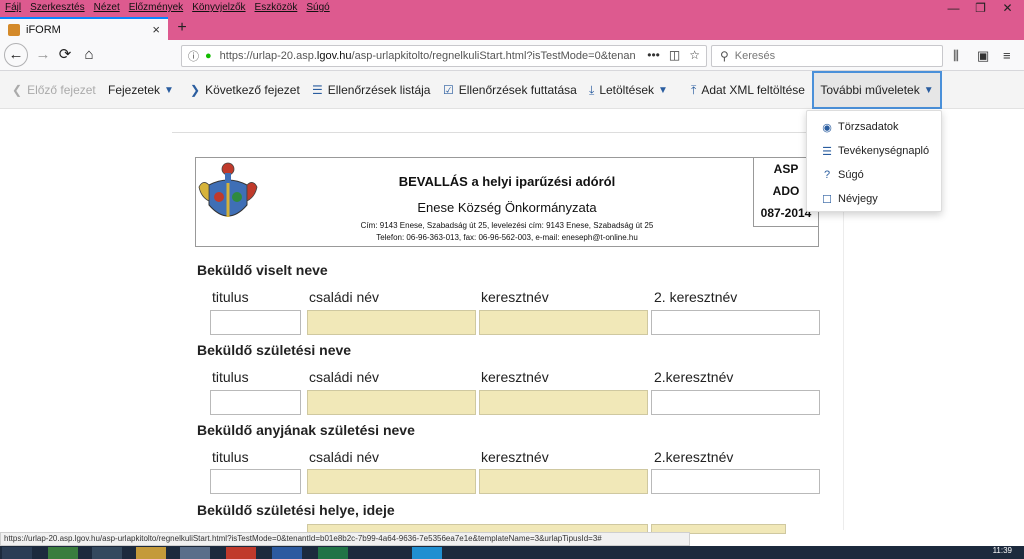 The height and width of the screenshot is (559, 1024). What do you see at coordinates (827, 199) in the screenshot?
I see `card-icon: ☐` at bounding box center [827, 199].